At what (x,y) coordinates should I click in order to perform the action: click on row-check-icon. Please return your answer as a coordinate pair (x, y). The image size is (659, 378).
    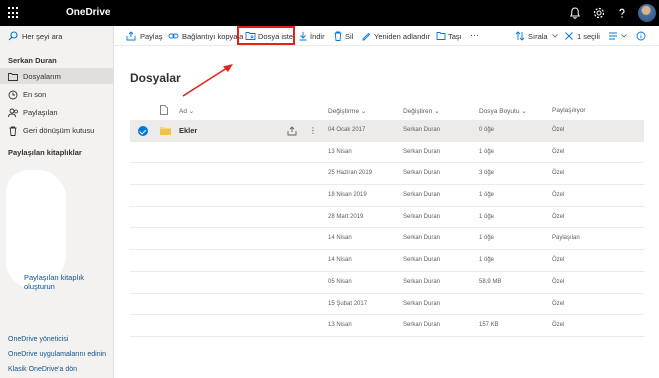
    Looking at the image, I should click on (143, 131).